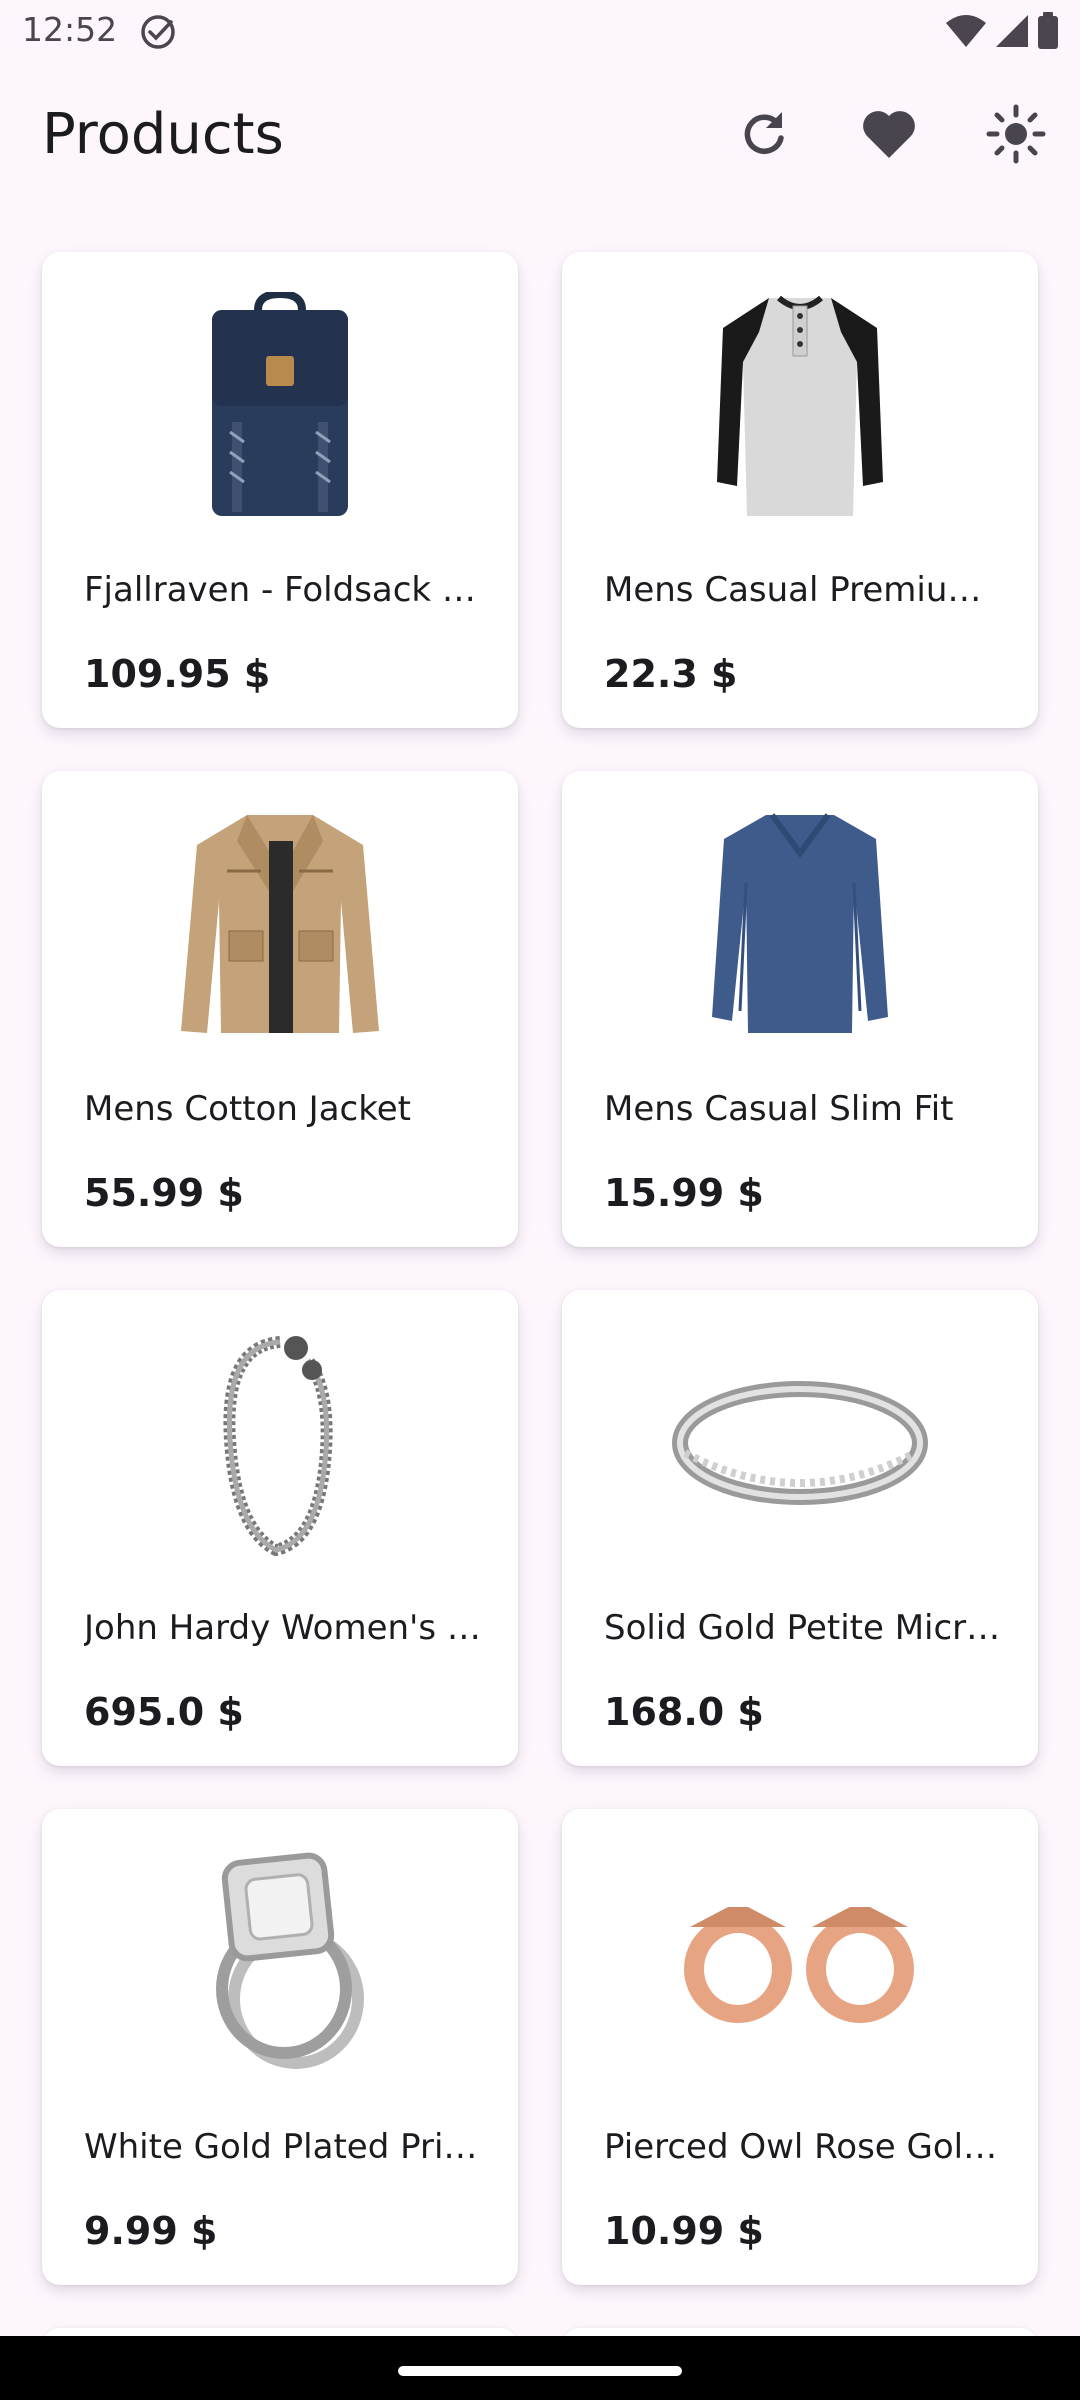 Image resolution: width=1080 pixels, height=2400 pixels. I want to click on product-price: 109.95 $, so click(177, 674).